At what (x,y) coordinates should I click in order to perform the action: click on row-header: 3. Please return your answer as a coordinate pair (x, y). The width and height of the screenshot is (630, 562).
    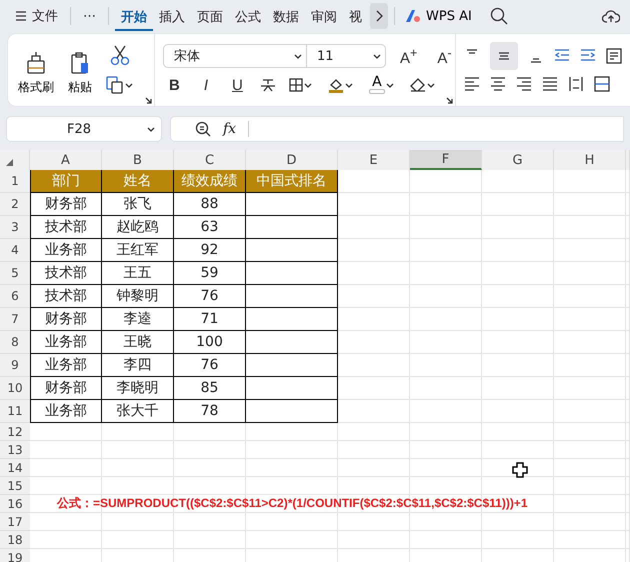
    Looking at the image, I should click on (15, 227).